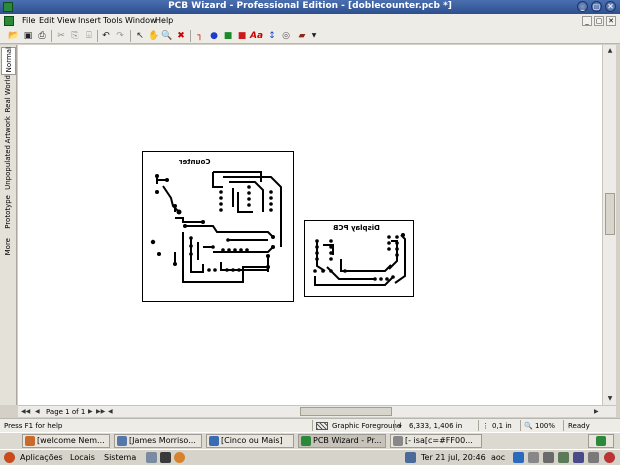  I want to click on page-navigation-bar: ◀◀ ◀ Page 1 of 1 ▶ ▶▶ ◀ ▶, so click(317, 411).